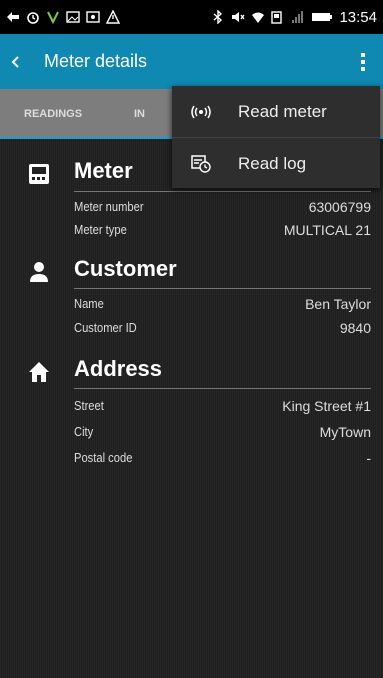 The width and height of the screenshot is (383, 678). What do you see at coordinates (278, 17) in the screenshot?
I see `screen-icon` at bounding box center [278, 17].